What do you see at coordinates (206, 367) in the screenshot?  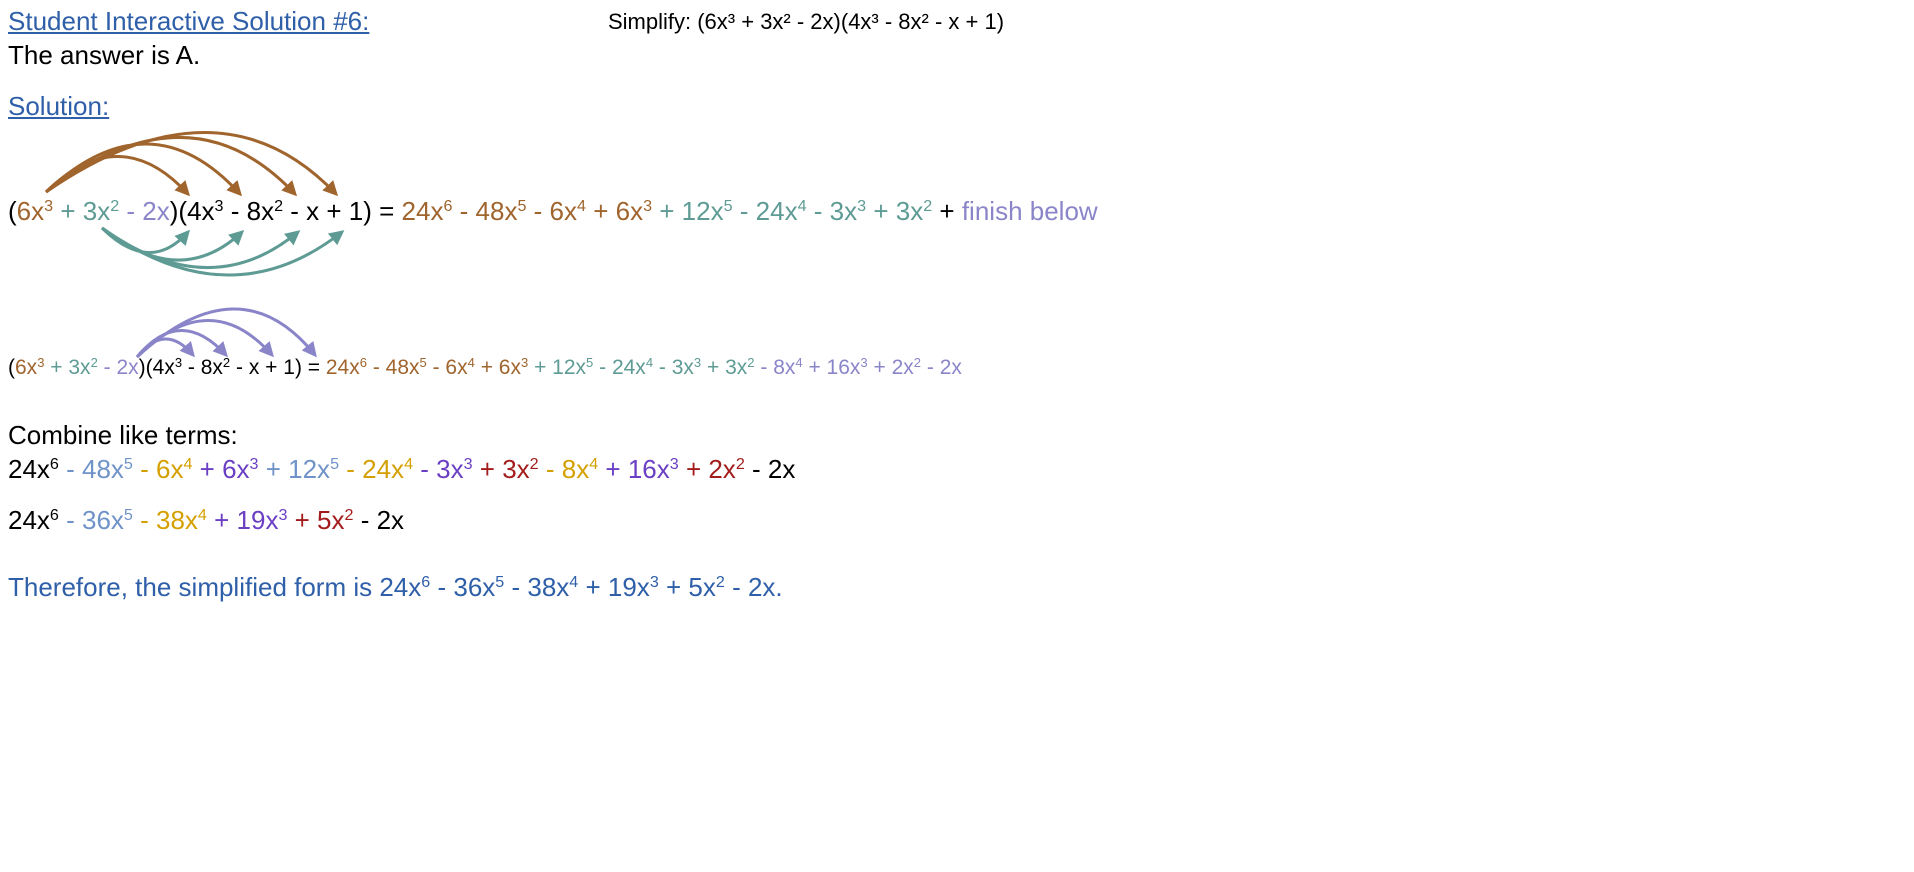 I see `term: - 8x2` at bounding box center [206, 367].